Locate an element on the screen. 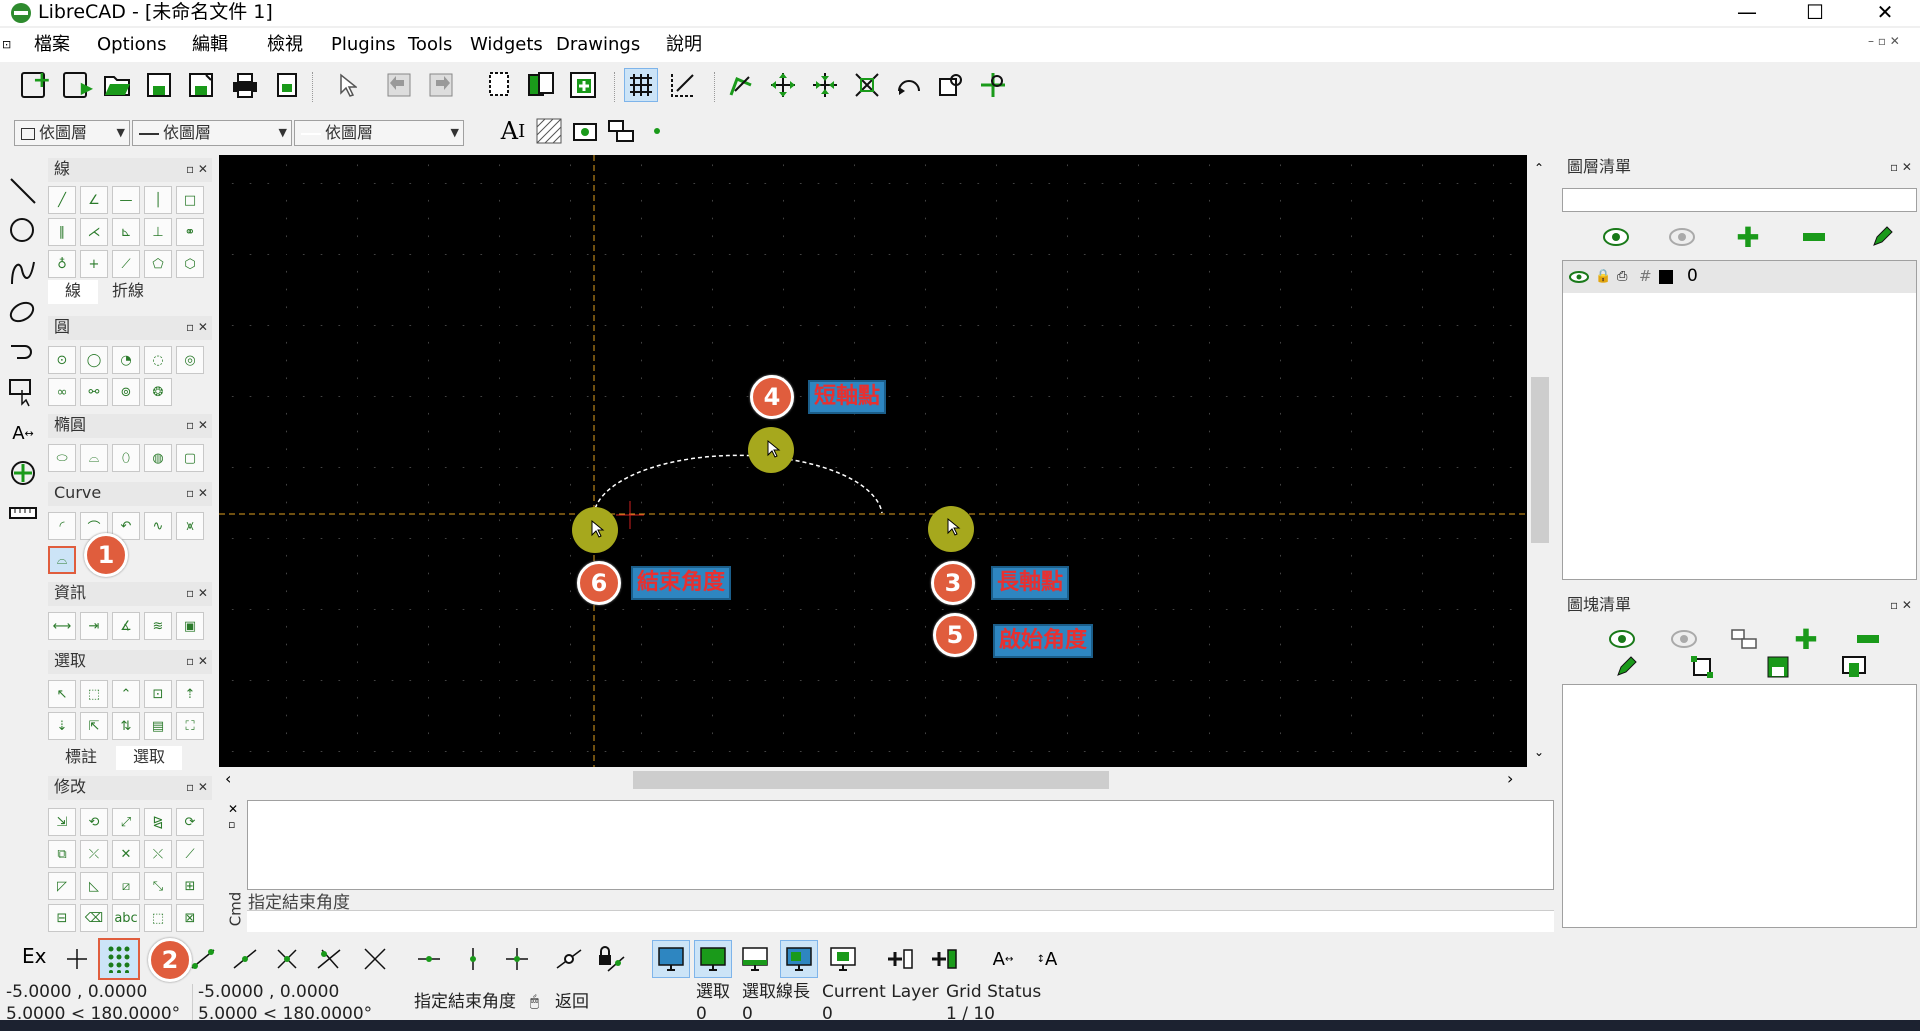 The width and height of the screenshot is (1920, 1031). menu-edit: 編輯 is located at coordinates (210, 45).